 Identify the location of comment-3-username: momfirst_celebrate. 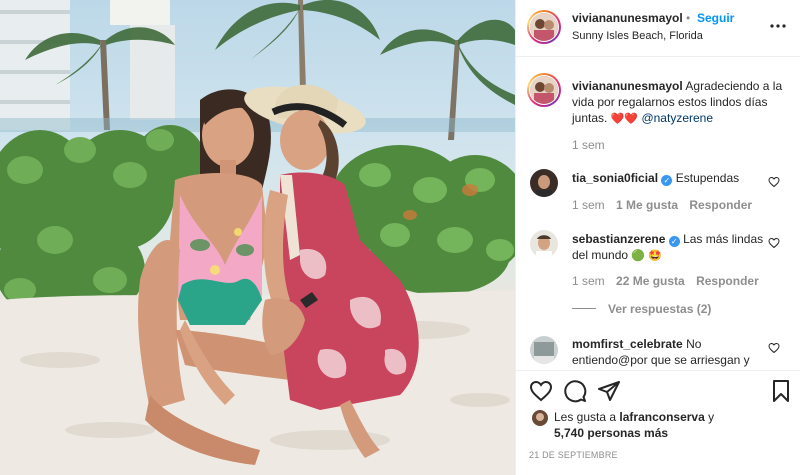
(627, 344).